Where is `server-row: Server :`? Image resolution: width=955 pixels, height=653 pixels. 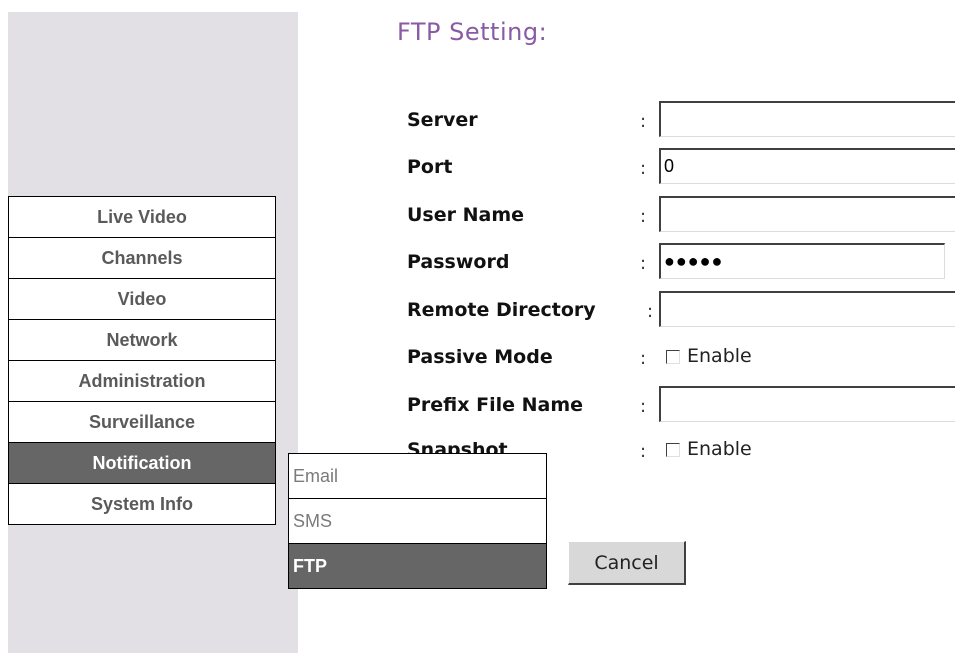
server-row: Server : is located at coordinates (681, 121).